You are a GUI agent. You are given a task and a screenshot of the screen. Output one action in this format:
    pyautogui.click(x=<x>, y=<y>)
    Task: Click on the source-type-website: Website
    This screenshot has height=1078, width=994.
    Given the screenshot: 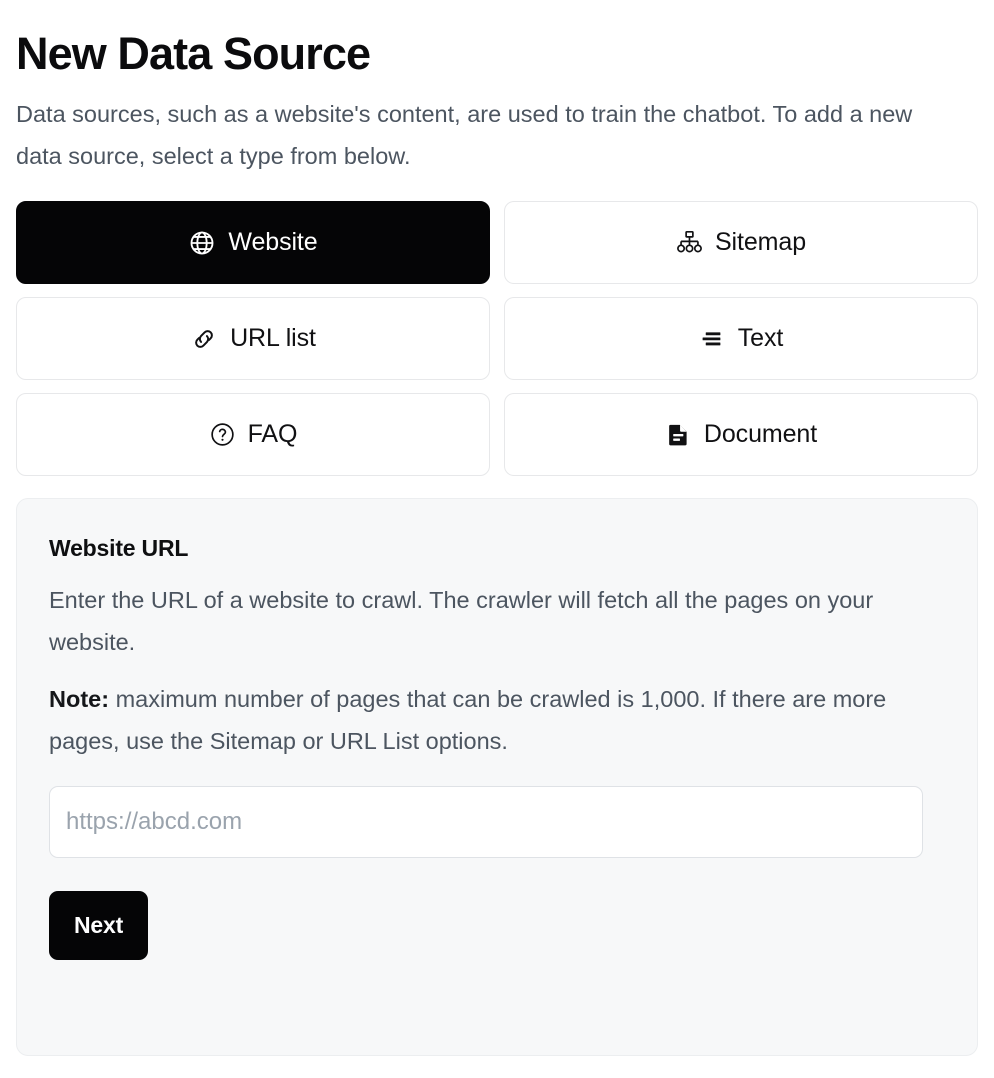 What is the action you would take?
    pyautogui.click(x=253, y=243)
    